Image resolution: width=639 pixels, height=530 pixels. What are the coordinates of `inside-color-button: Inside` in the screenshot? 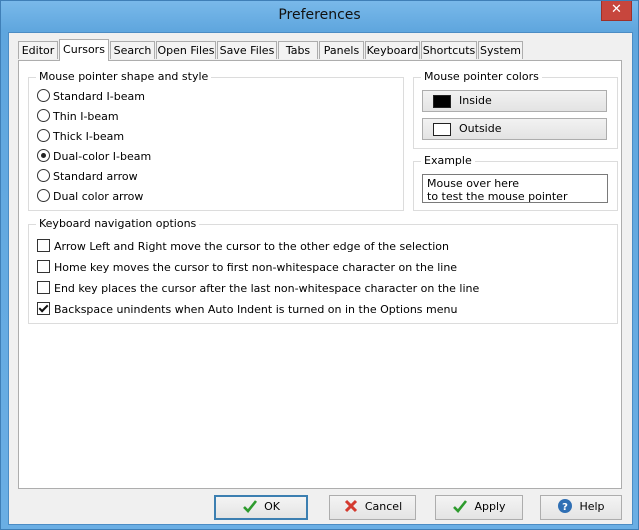 It's located at (514, 101).